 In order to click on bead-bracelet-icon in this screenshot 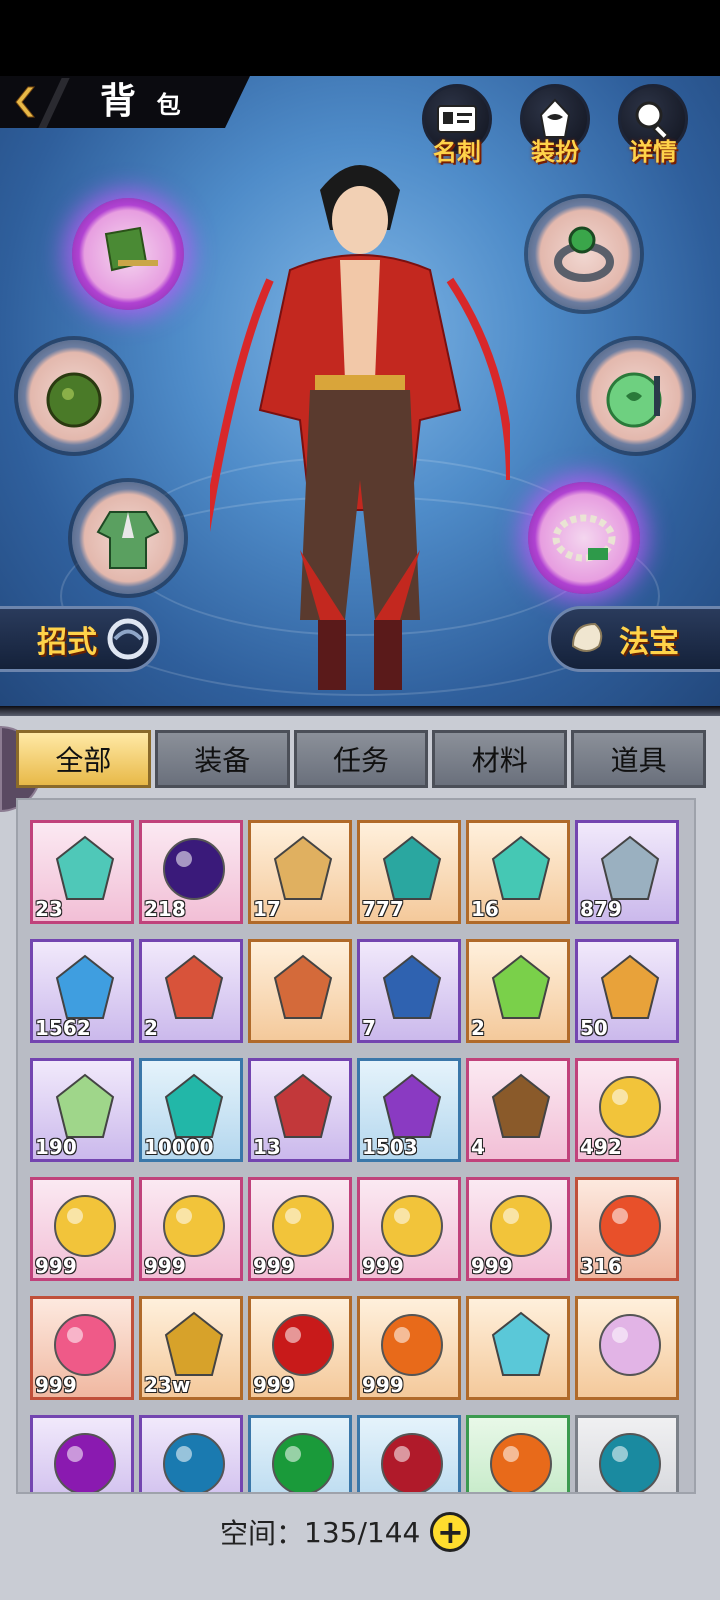, I will do `click(584, 538)`.